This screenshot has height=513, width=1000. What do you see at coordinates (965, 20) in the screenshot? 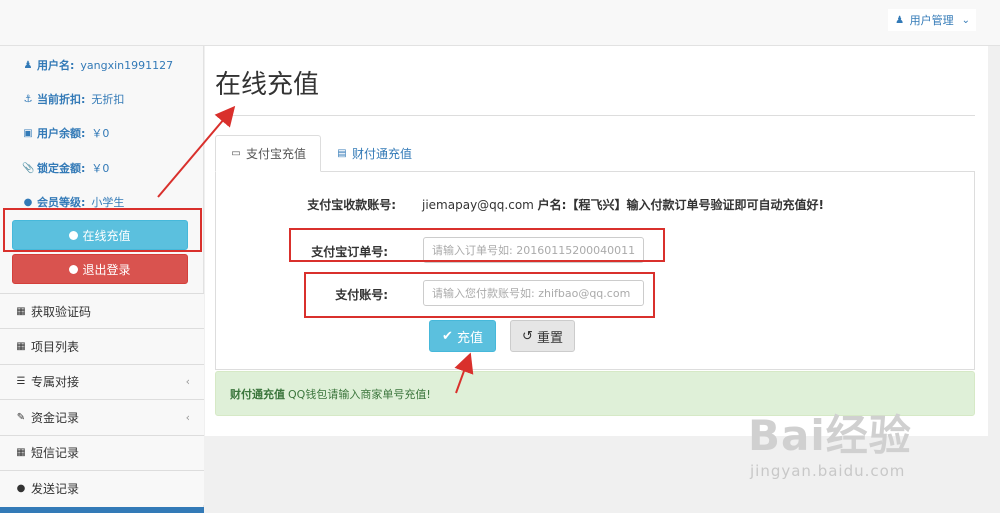
I see `chevron-down-icon: ⌄` at bounding box center [965, 20].